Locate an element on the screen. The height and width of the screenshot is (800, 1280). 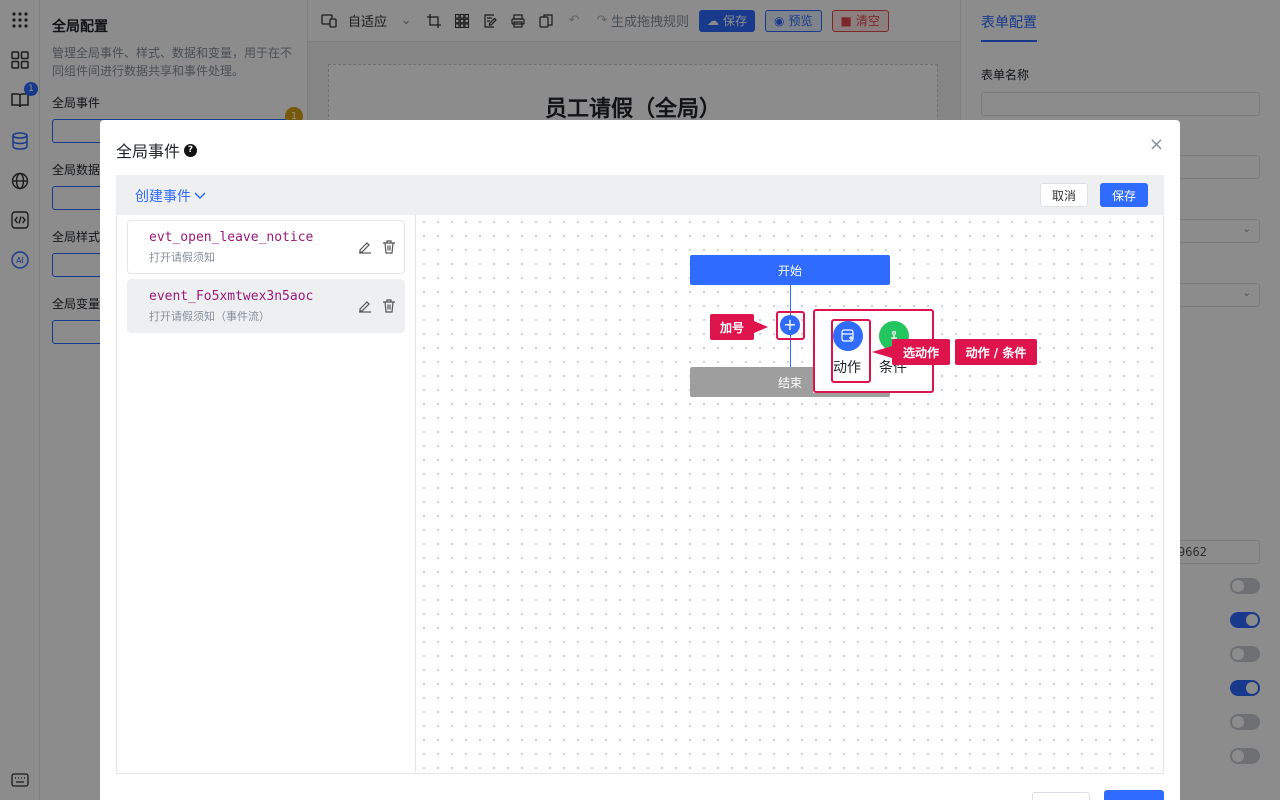
chevron-down-icon is located at coordinates (200, 196).